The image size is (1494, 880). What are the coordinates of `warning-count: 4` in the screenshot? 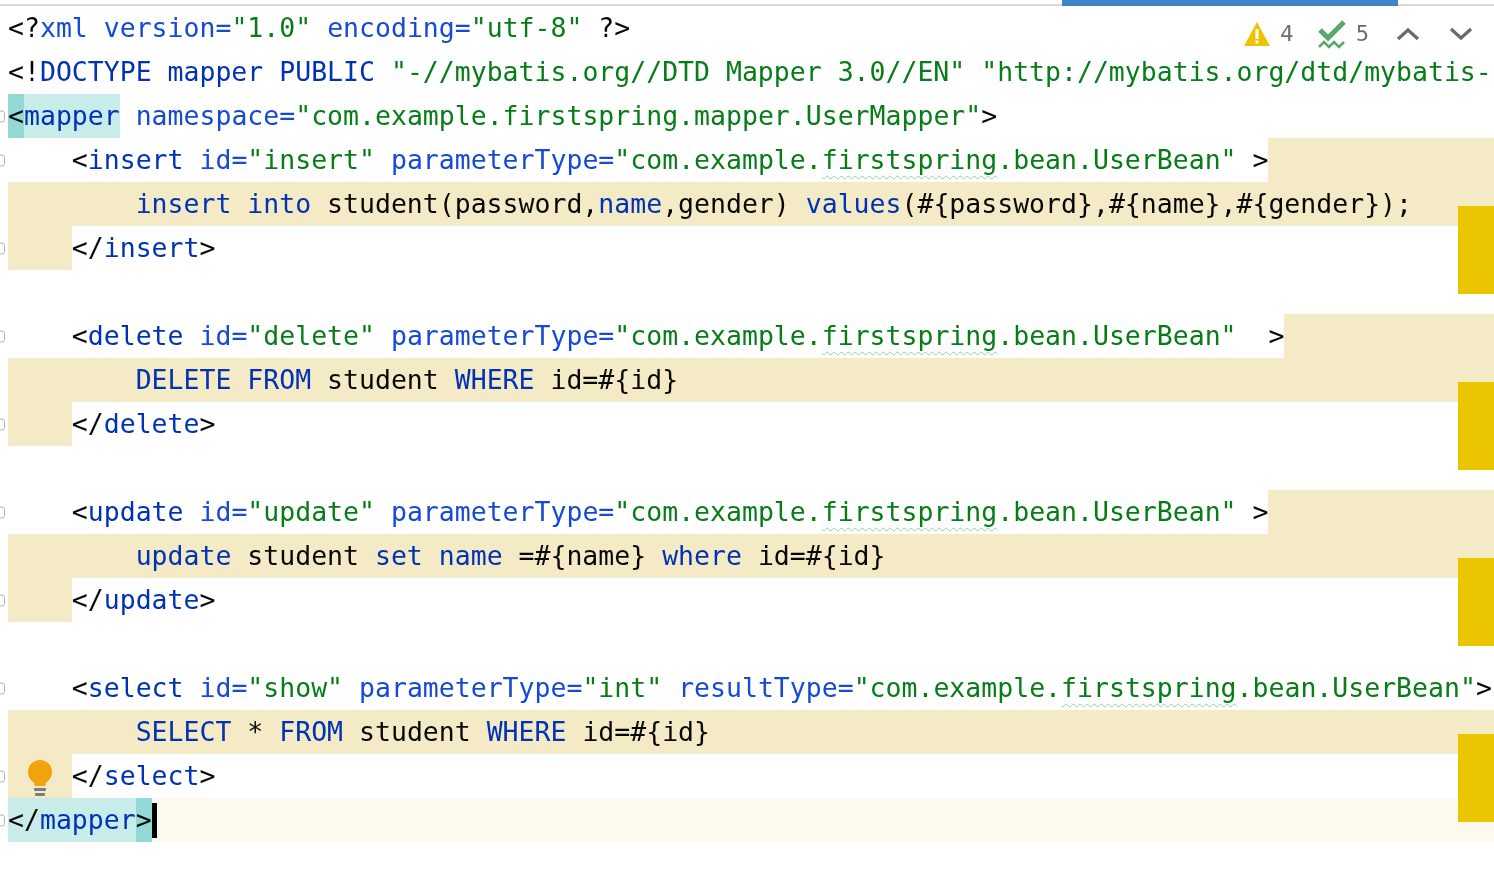 It's located at (1287, 34).